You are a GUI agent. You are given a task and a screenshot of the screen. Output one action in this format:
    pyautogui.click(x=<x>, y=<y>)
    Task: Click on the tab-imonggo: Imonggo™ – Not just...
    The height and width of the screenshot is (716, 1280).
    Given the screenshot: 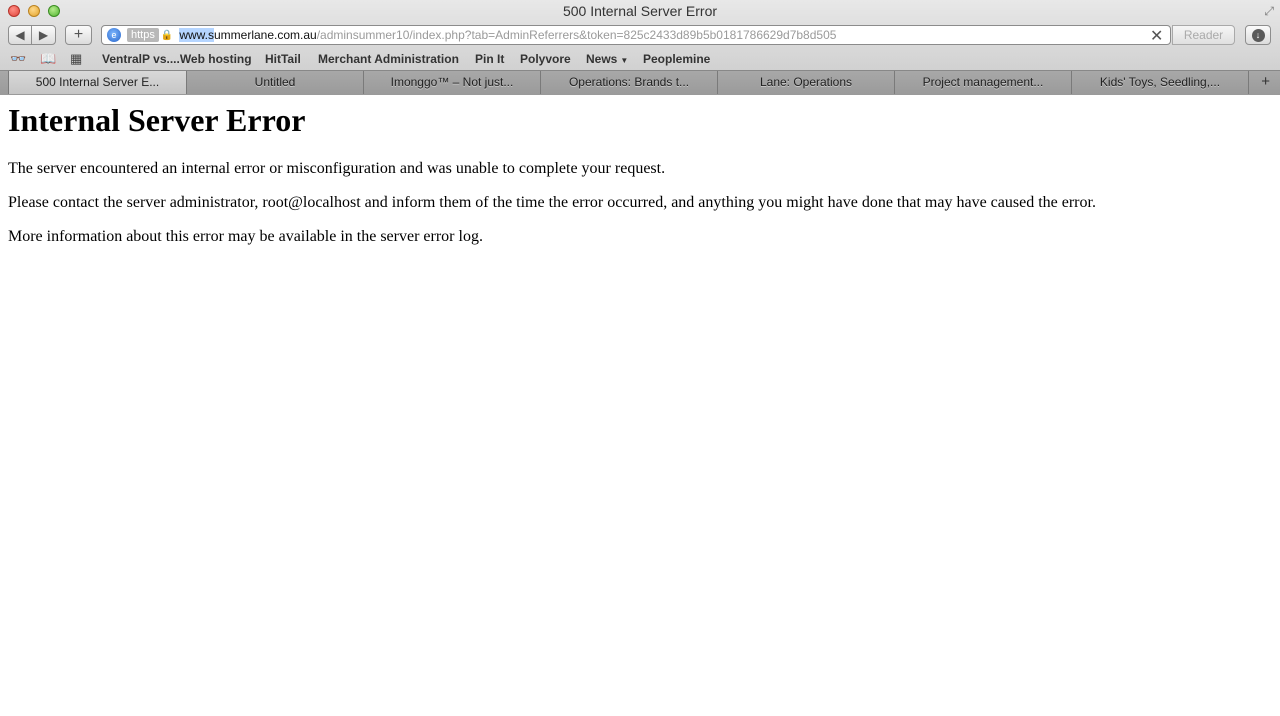 What is the action you would take?
    pyautogui.click(x=452, y=82)
    